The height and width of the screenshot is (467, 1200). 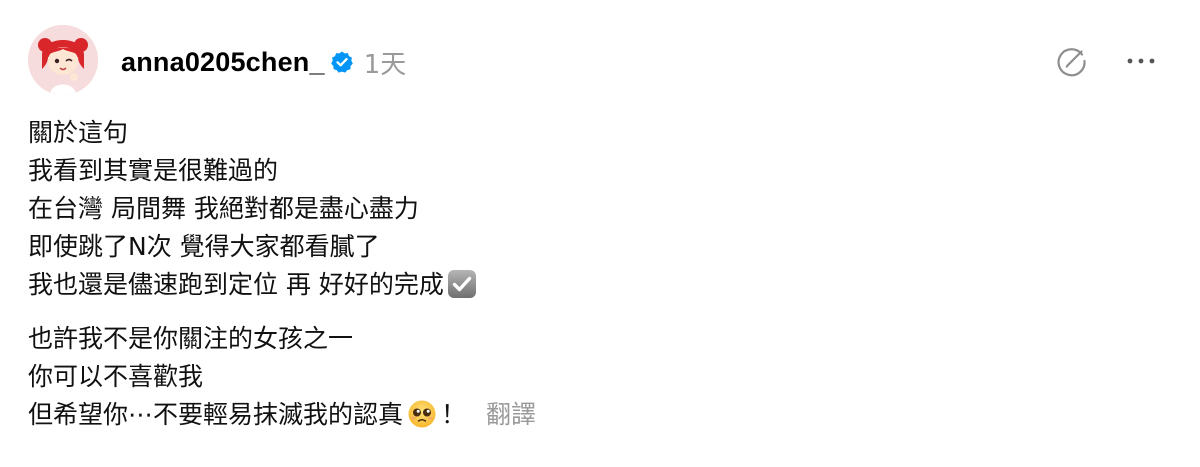 What do you see at coordinates (236, 284) in the screenshot?
I see `post-line-text: 我也還是儘速跑到定位 再 好好的完成` at bounding box center [236, 284].